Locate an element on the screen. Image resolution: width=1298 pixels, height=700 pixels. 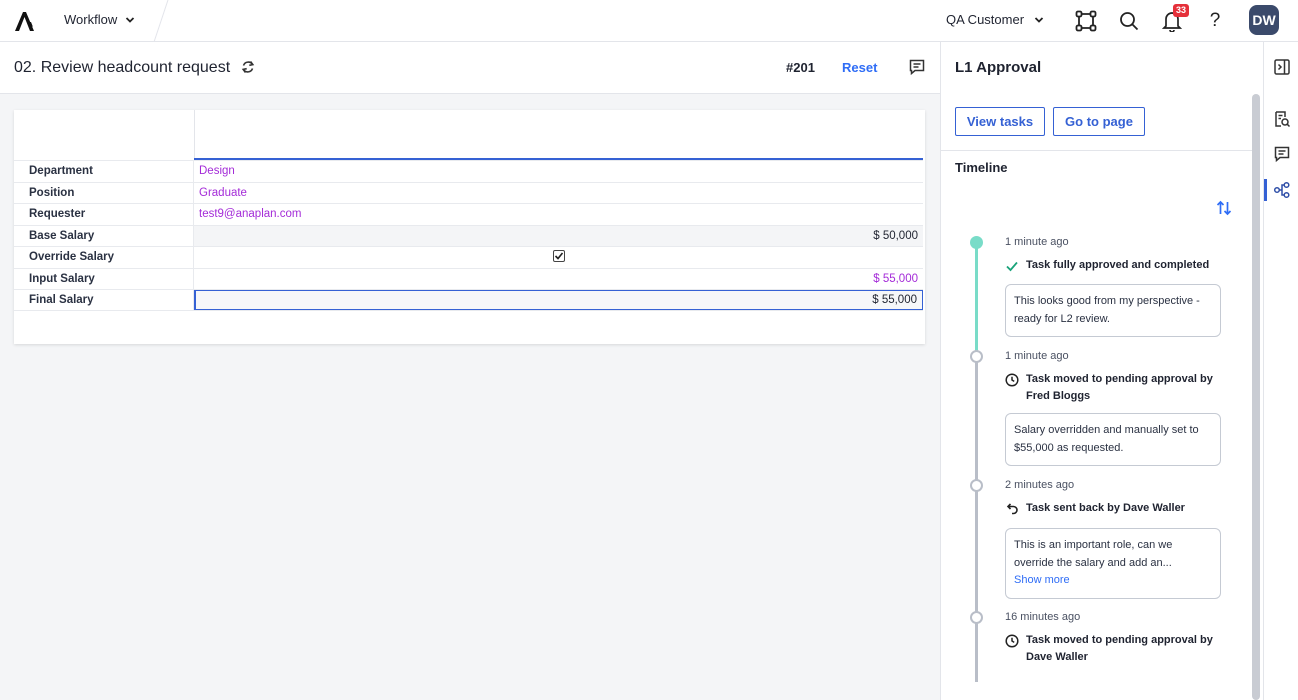
department-value: Design is located at coordinates (558, 171).